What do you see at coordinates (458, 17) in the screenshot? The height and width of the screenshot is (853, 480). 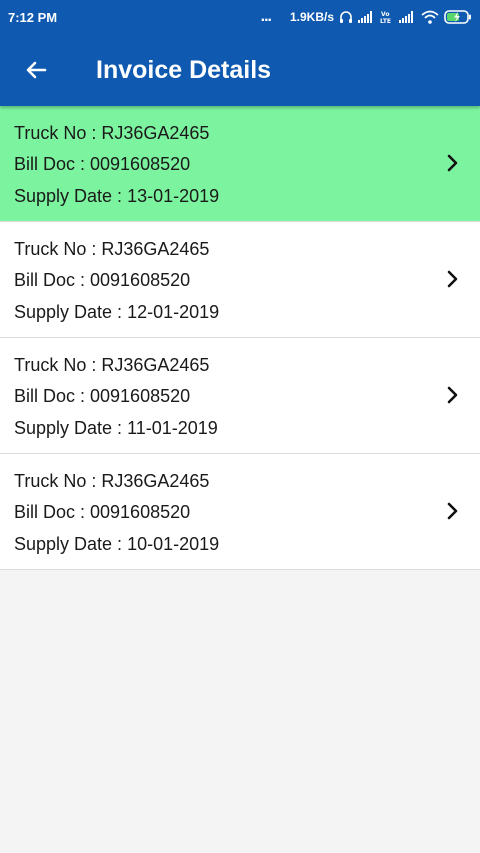 I see `battery-charging-icon` at bounding box center [458, 17].